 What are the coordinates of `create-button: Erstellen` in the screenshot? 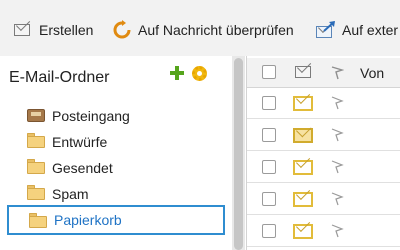 It's located at (53, 30).